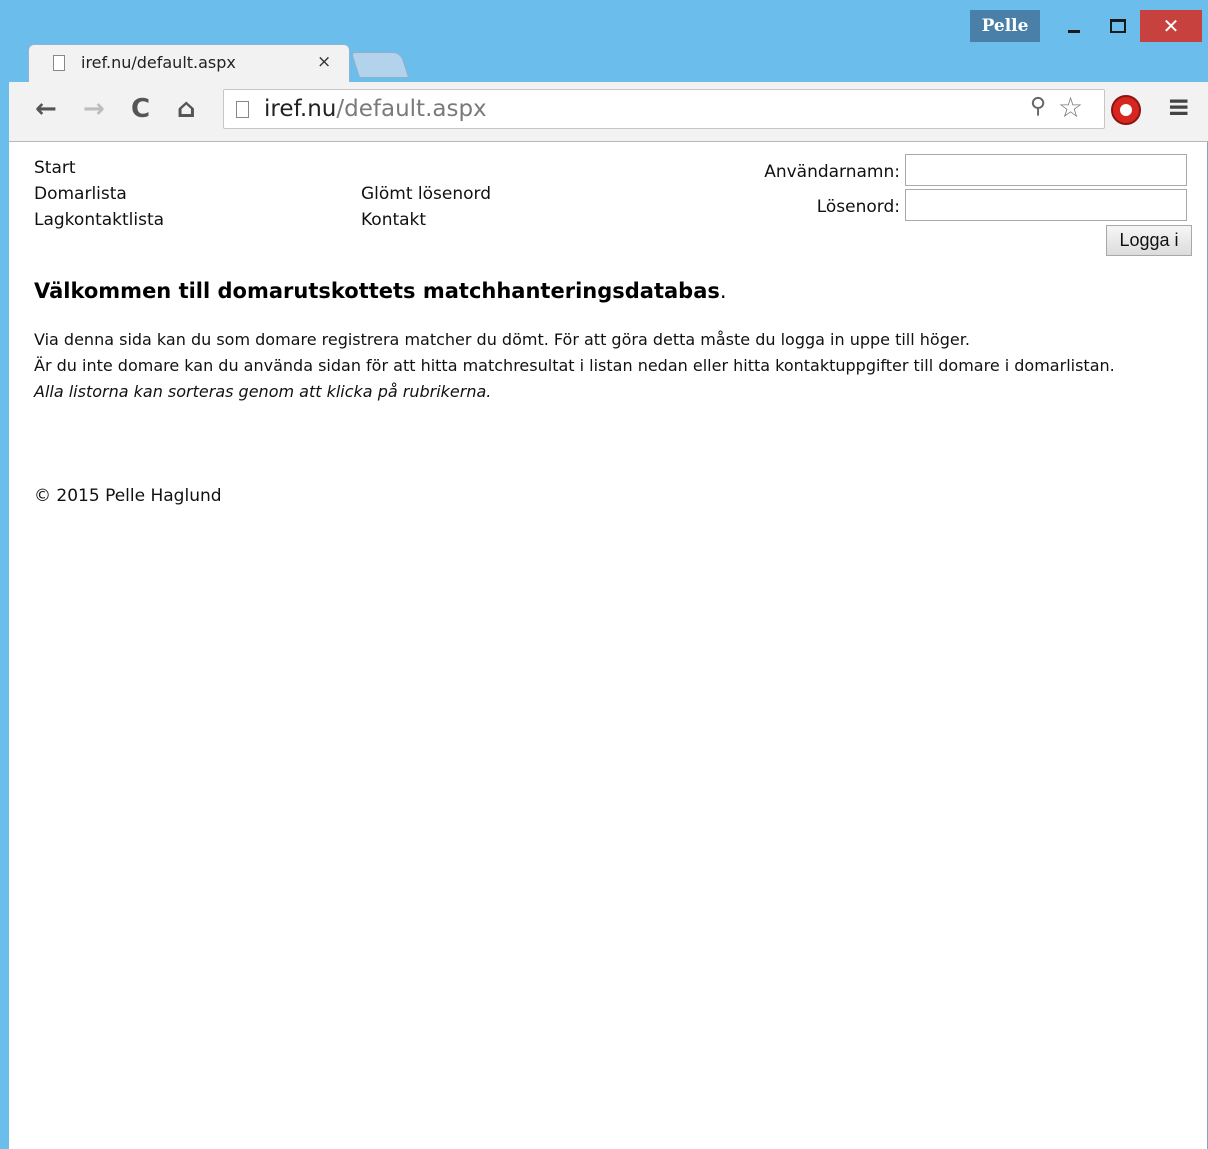 The height and width of the screenshot is (1149, 1208). I want to click on close-icon: ✕, so click(1171, 26).